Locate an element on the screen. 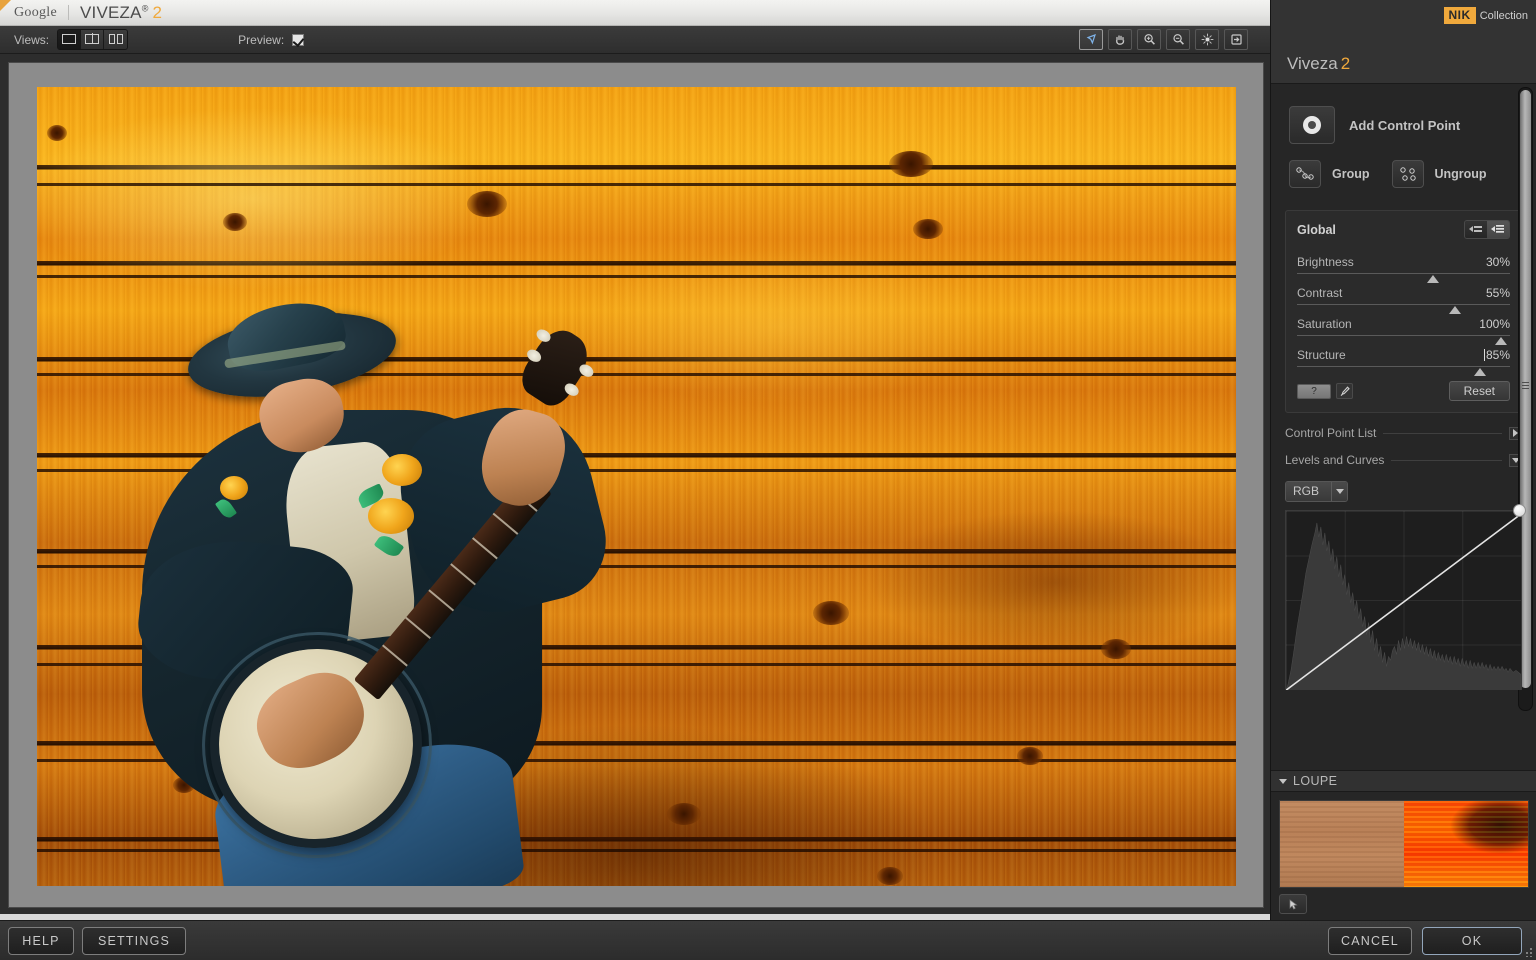  slider-contrast: Contrast 55% is located at coordinates (1403, 300).